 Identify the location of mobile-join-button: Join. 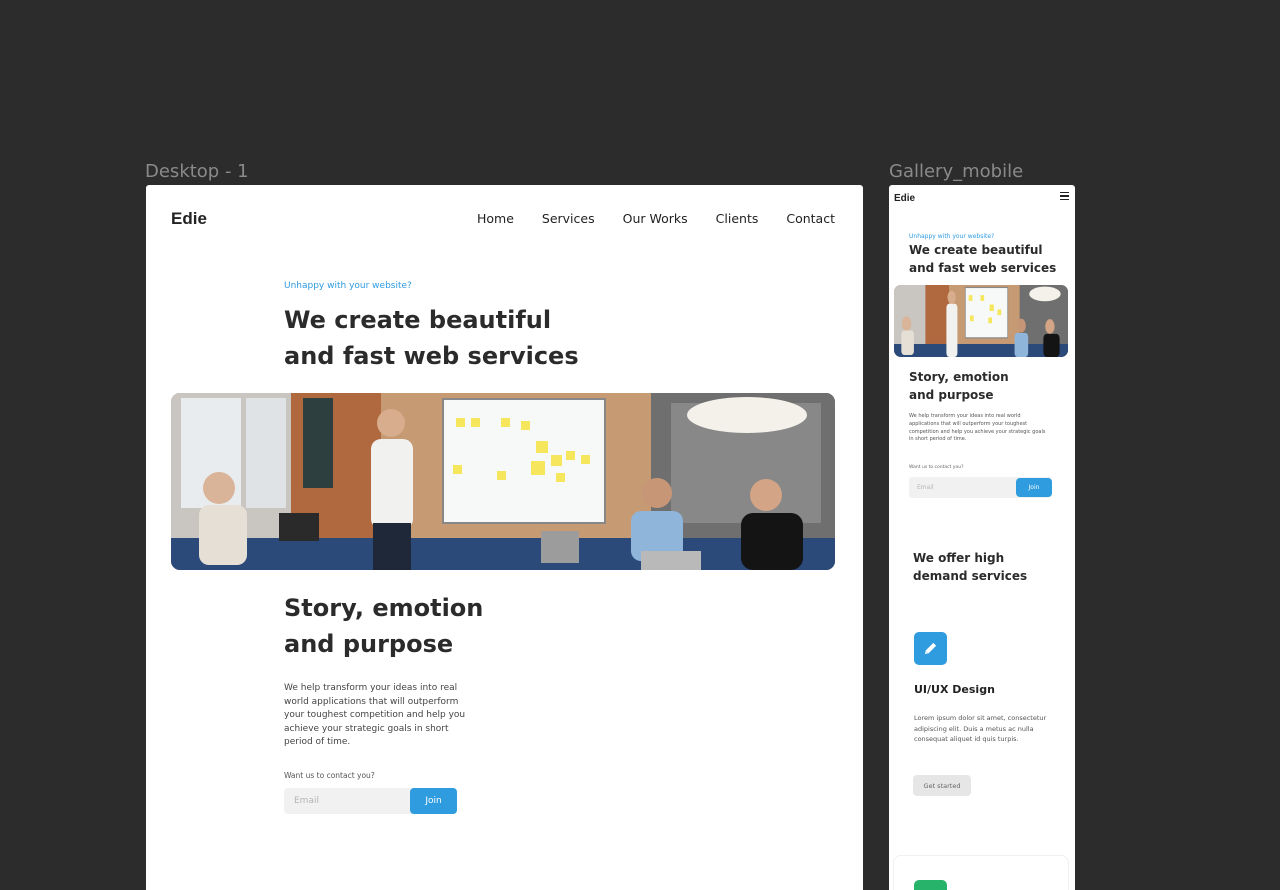
(1034, 487).